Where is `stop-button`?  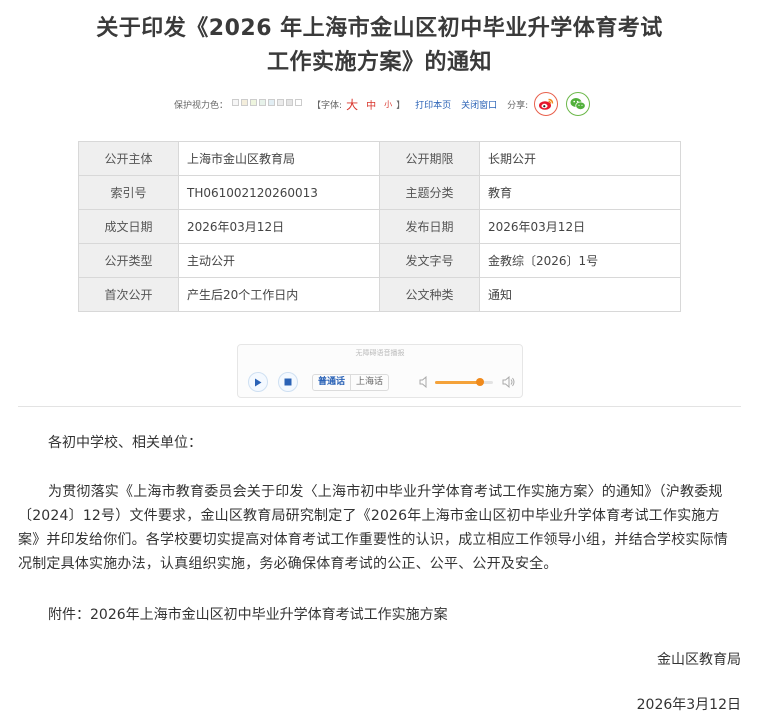
stop-button is located at coordinates (288, 382).